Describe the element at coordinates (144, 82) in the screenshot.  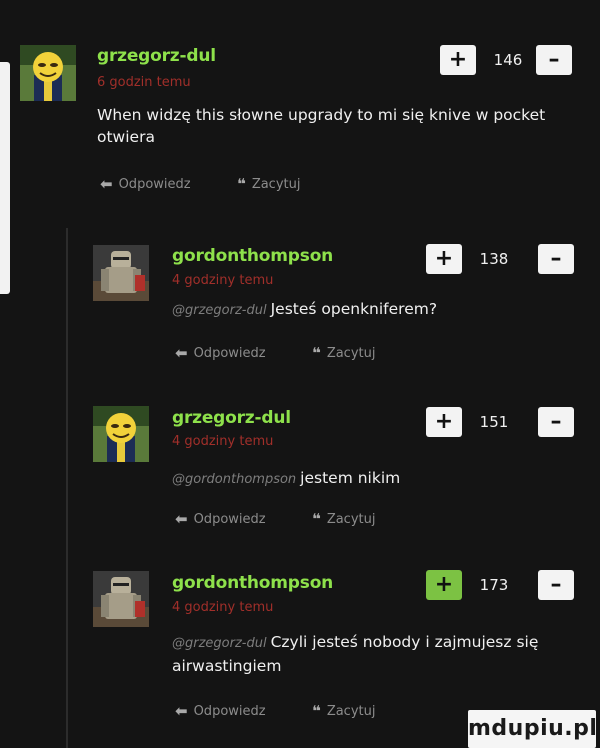
I see `timestamp: 6 godzin temu` at that location.